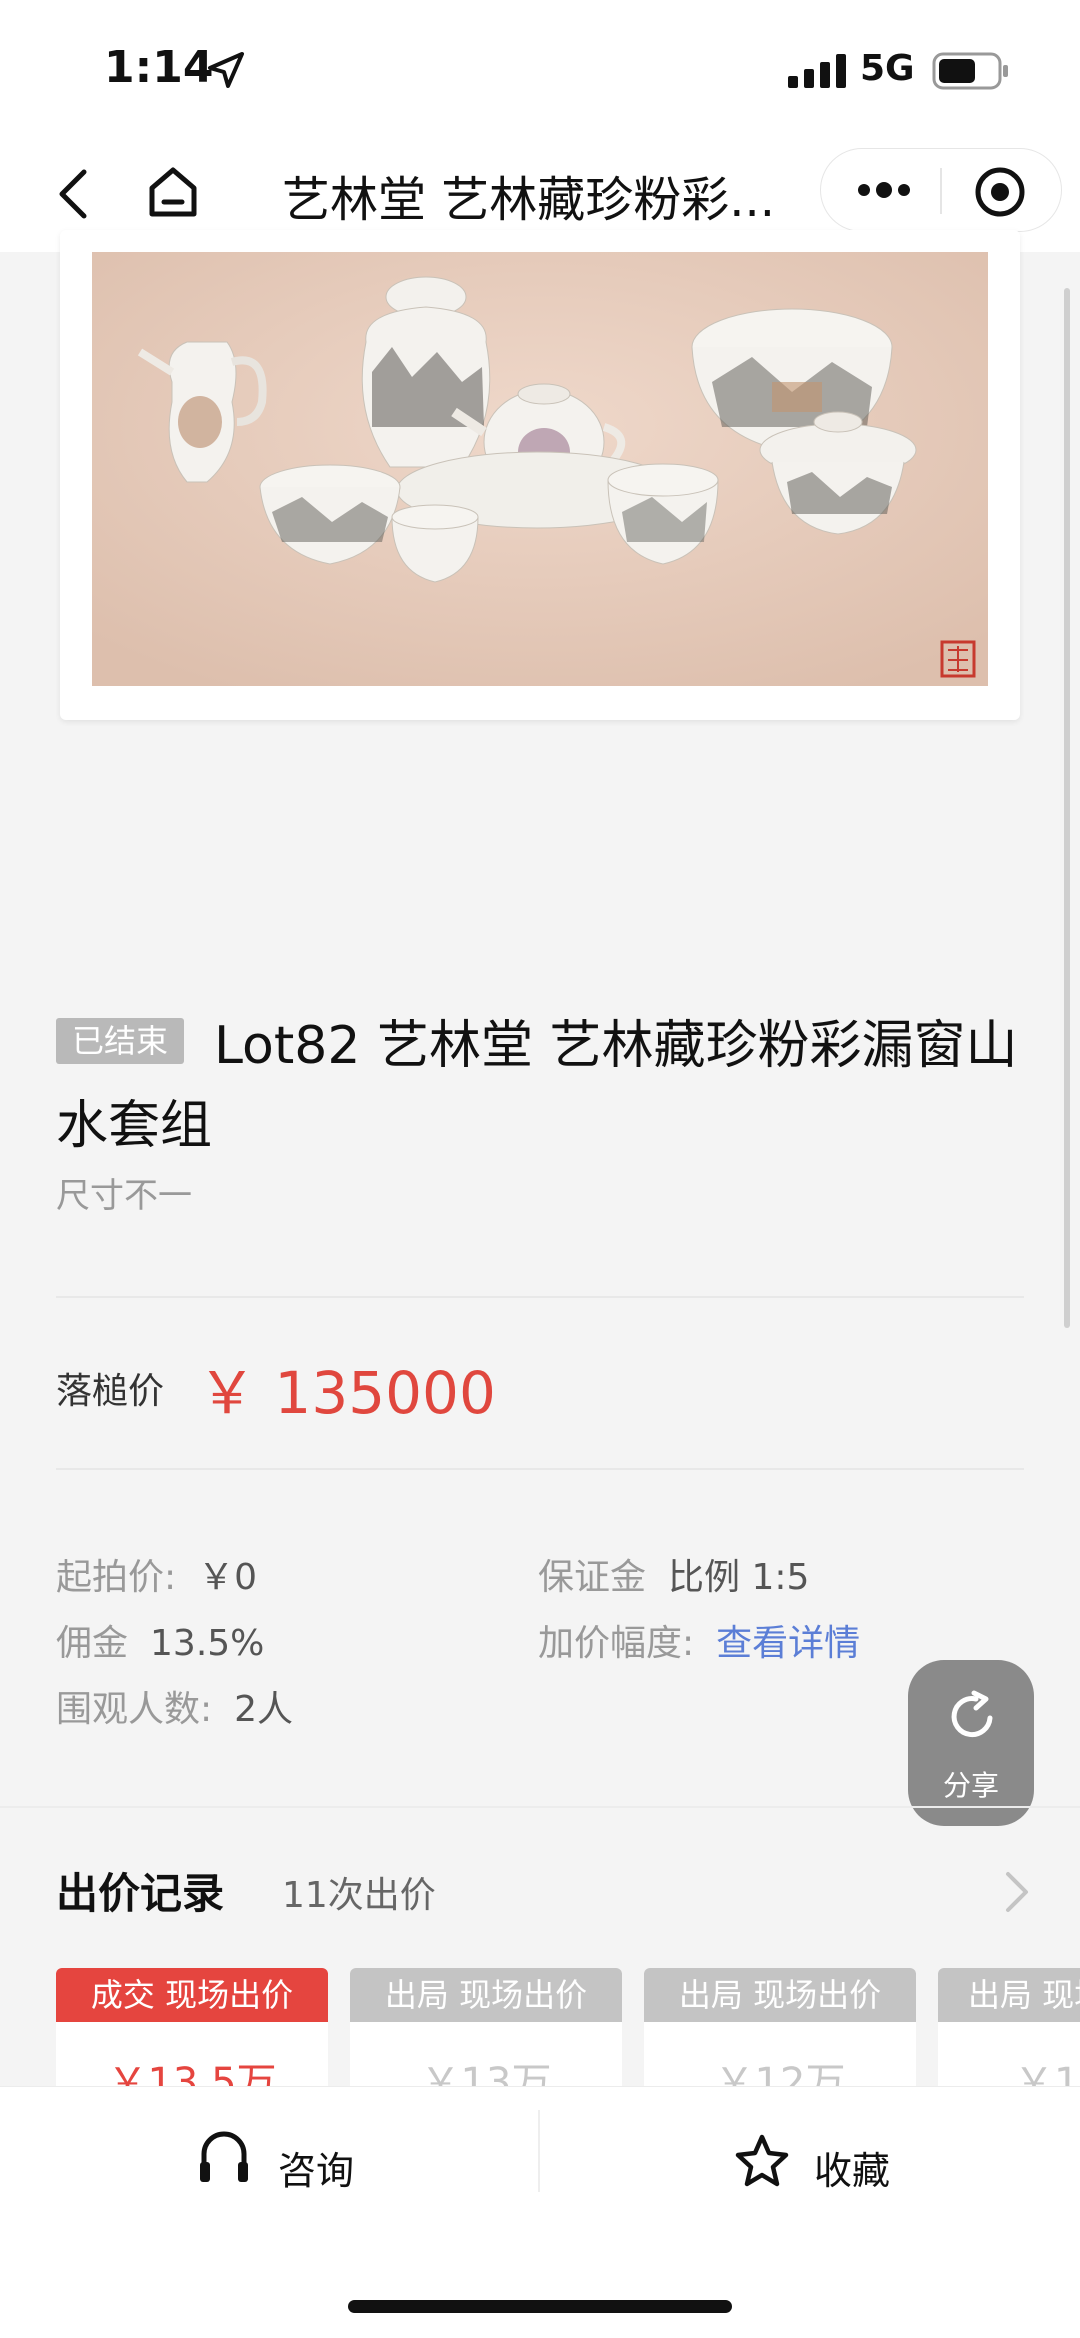  I want to click on lot-title: Lot82 艺林堂 艺林藏珍粉彩漏窗山水套组, so click(537, 1086).